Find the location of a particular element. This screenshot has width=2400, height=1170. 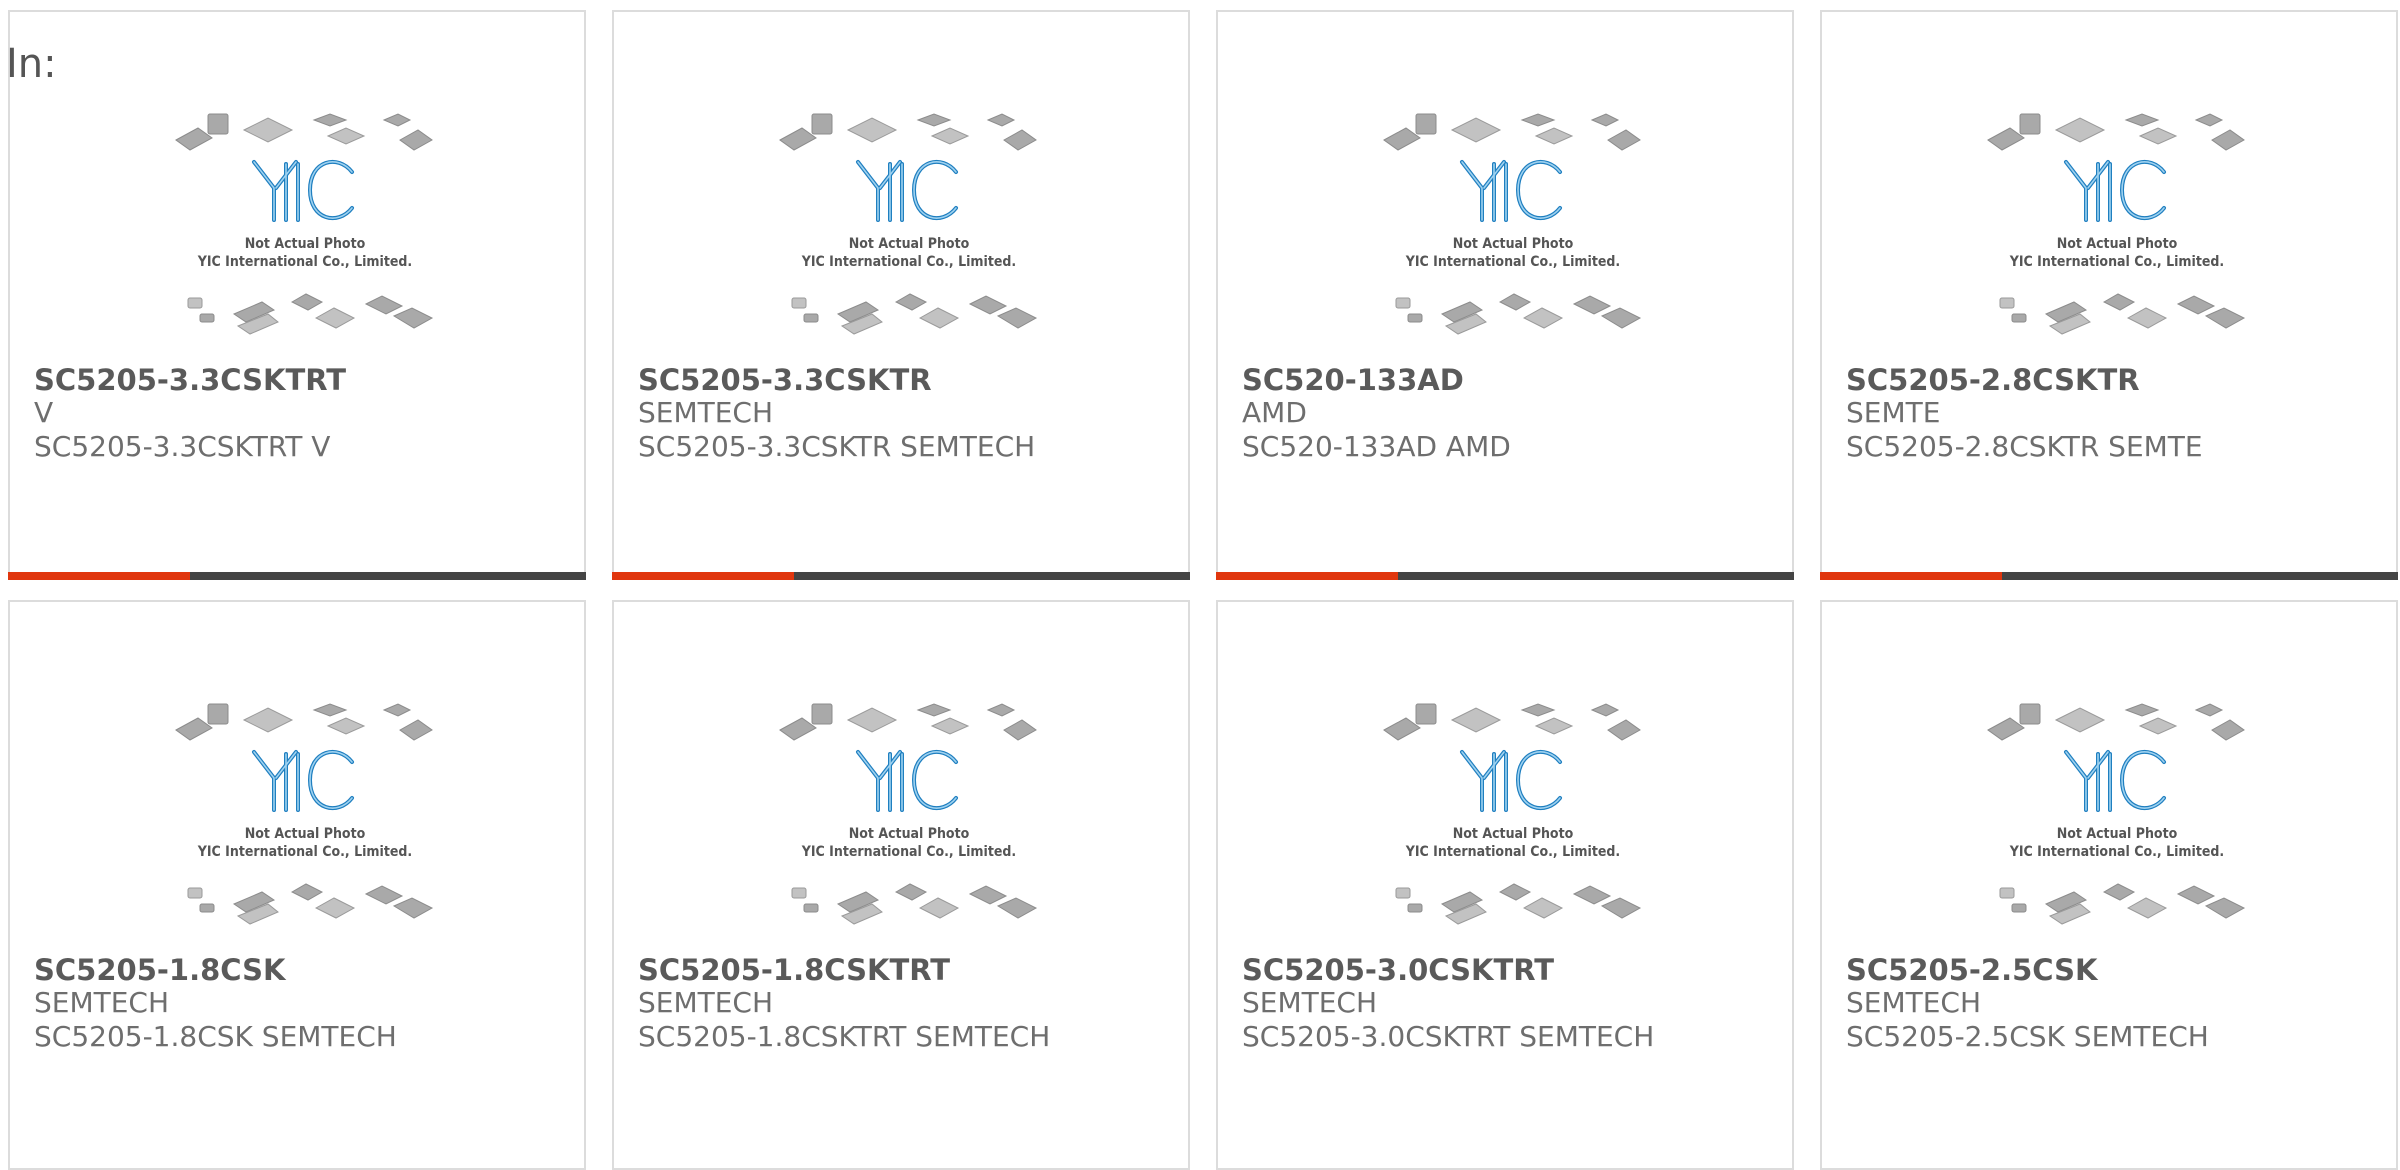

yic-letters is located at coordinates (303, 190).